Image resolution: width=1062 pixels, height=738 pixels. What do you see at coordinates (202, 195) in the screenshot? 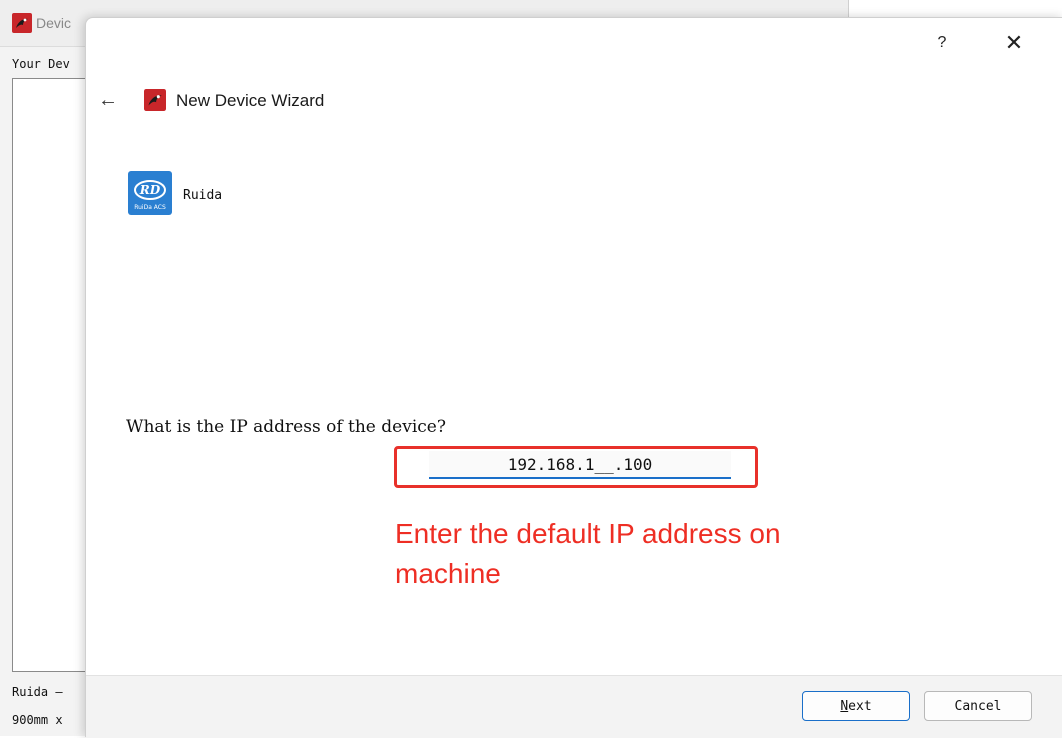
I see `vendor-name: Ruida` at bounding box center [202, 195].